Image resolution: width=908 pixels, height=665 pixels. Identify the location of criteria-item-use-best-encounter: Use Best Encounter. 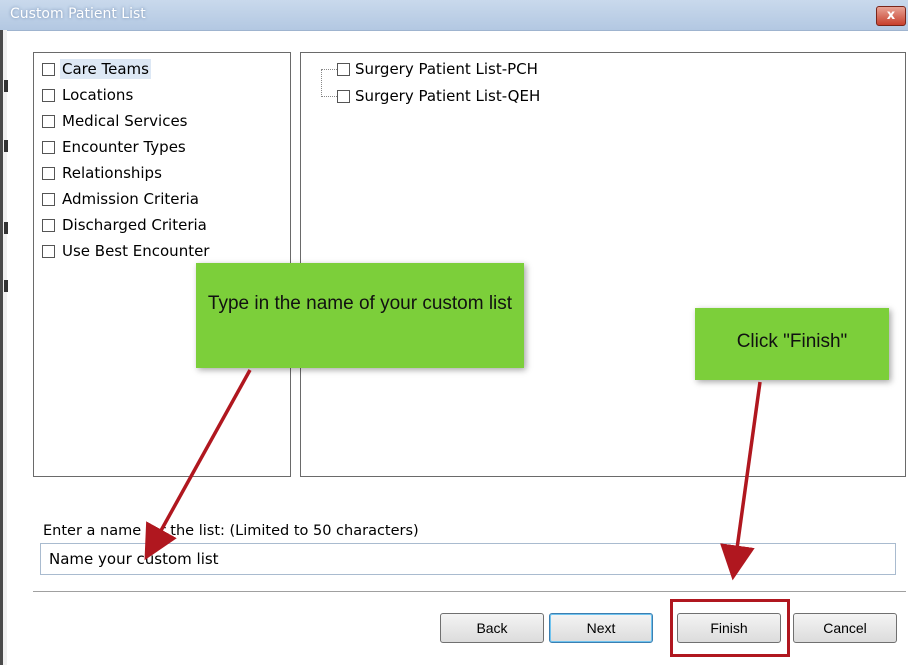
(126, 251).